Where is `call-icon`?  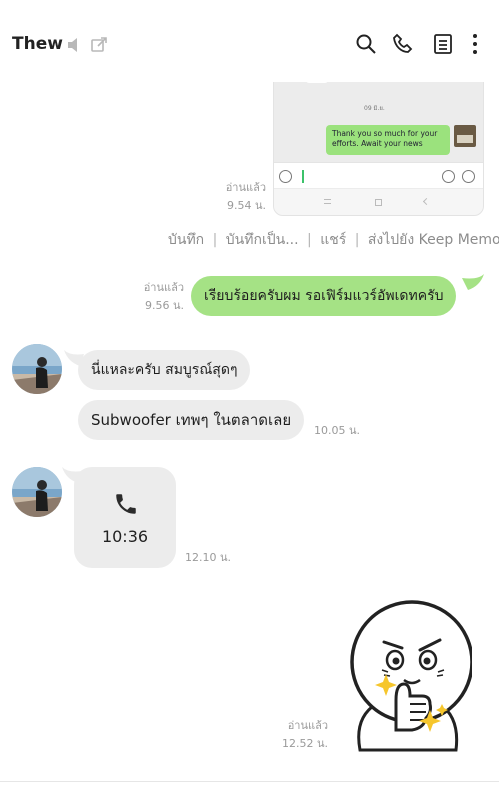 call-icon is located at coordinates (403, 44).